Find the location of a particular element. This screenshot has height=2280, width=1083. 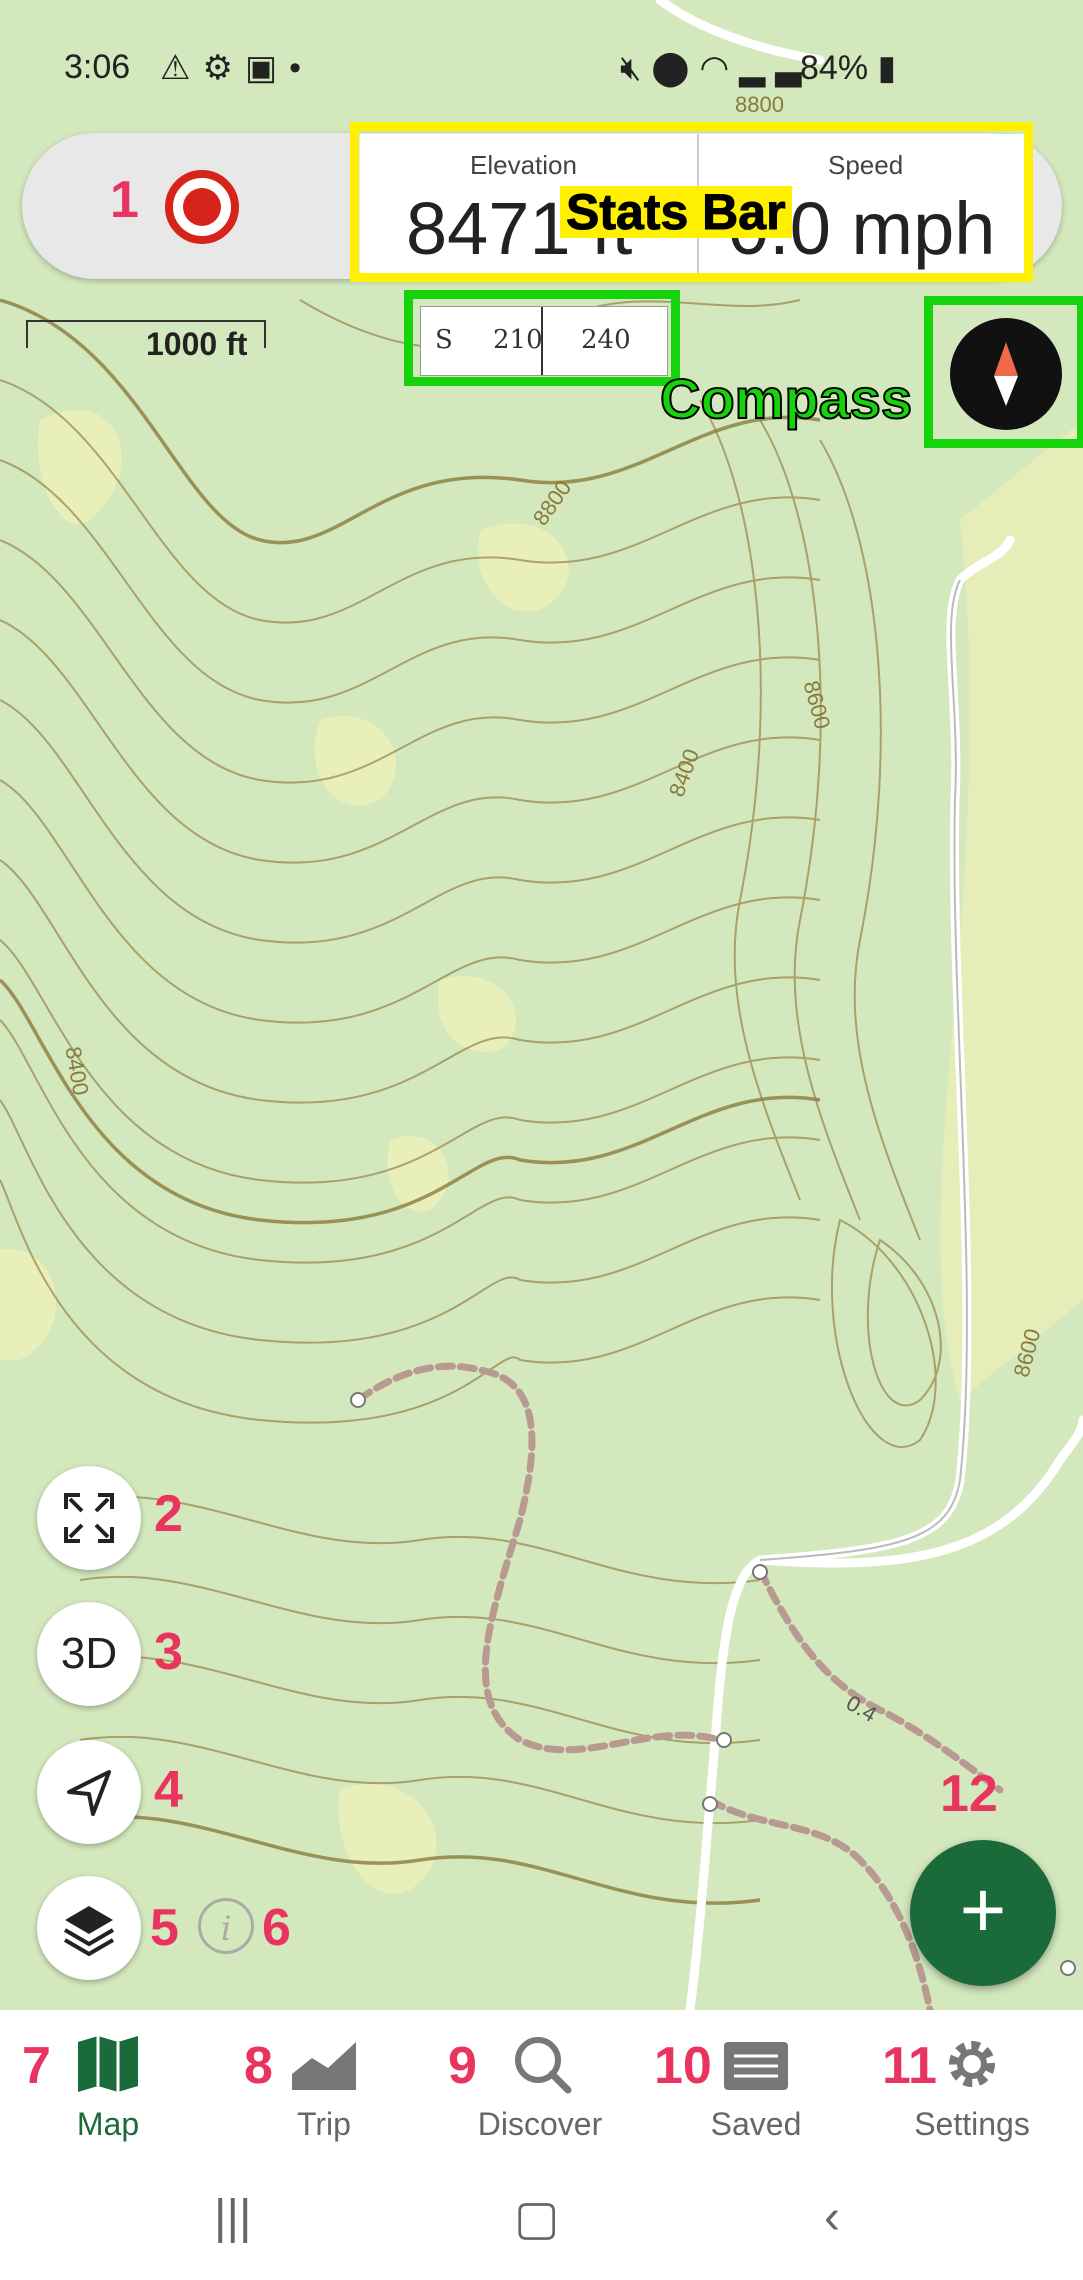

annotation-number-layers: 5 is located at coordinates (164, 1928).